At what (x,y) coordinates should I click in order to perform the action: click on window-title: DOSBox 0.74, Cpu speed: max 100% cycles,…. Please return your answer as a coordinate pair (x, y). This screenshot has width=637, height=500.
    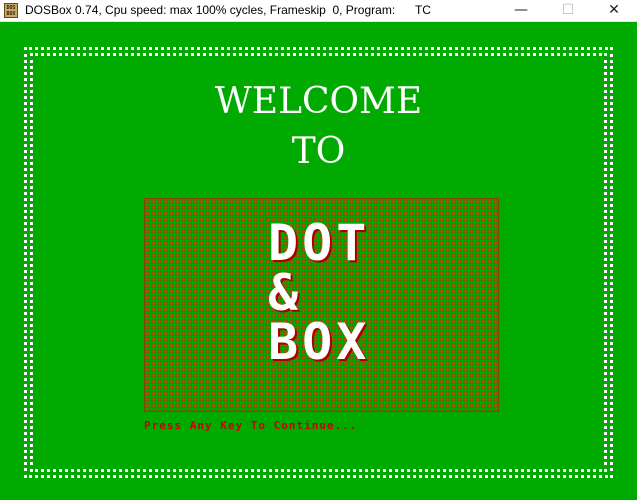
    Looking at the image, I should click on (228, 10).